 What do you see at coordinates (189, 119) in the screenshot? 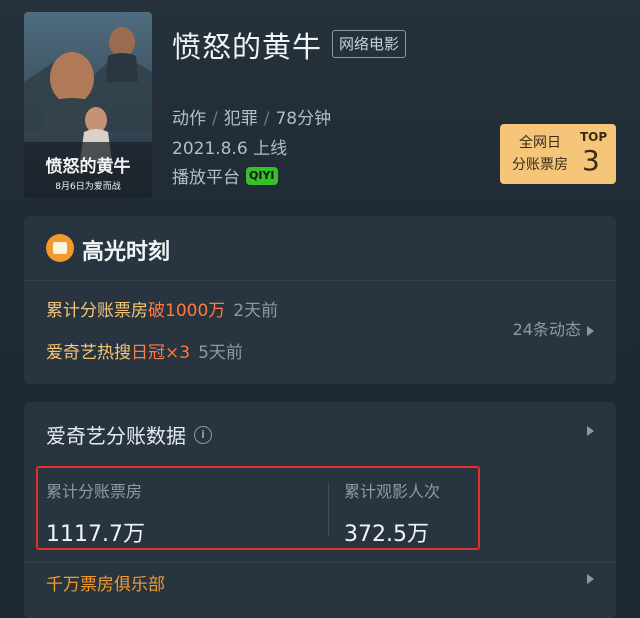
I see `genre-action: 动作` at bounding box center [189, 119].